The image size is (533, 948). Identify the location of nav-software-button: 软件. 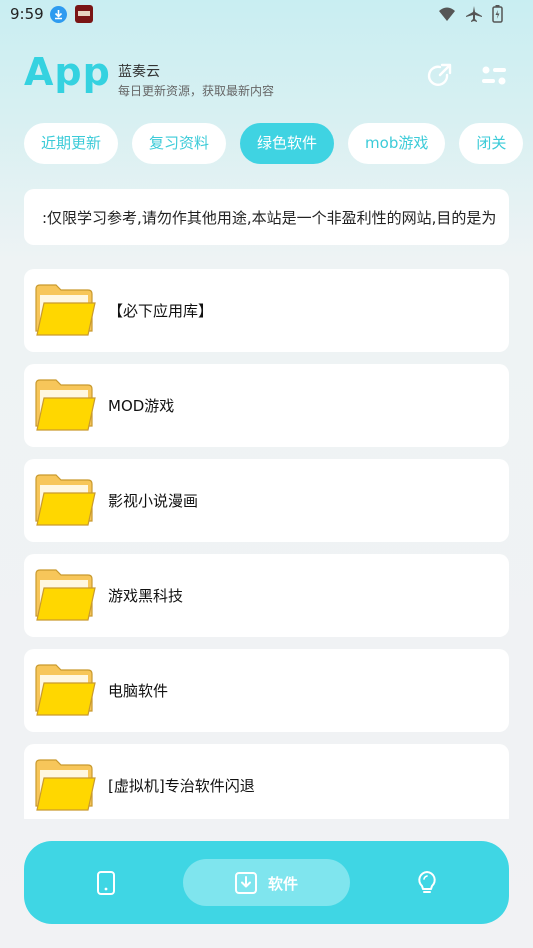
(266, 882).